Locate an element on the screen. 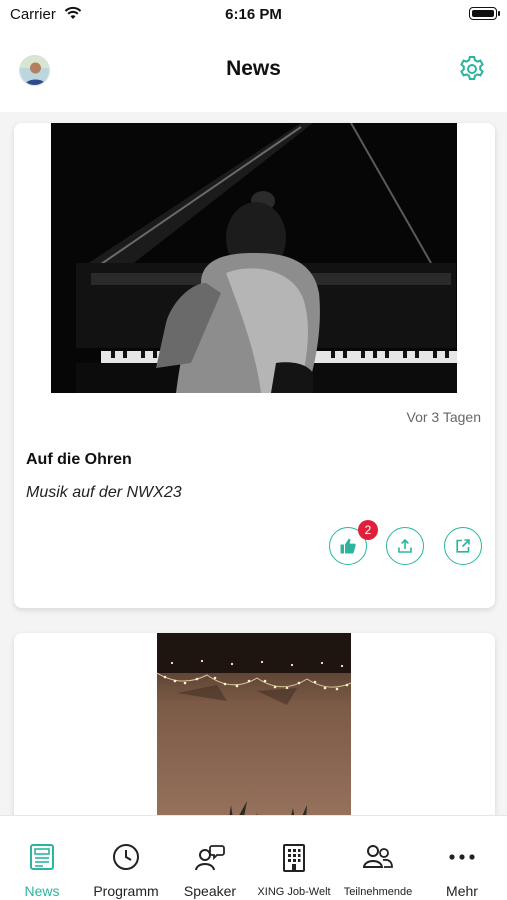  tab-label: Programm is located at coordinates (126, 891).